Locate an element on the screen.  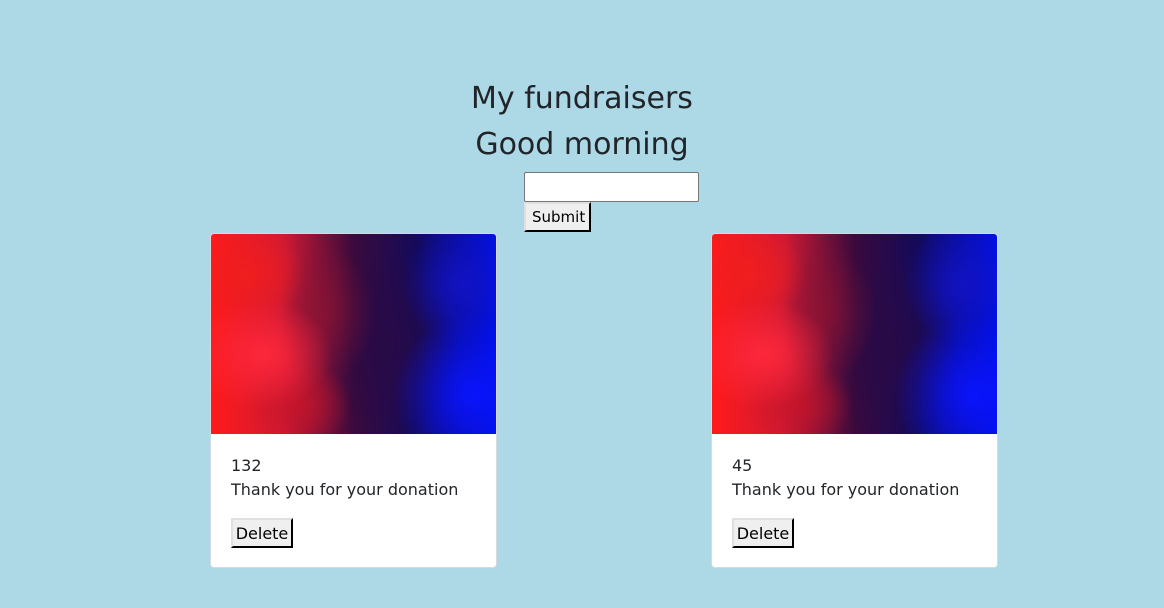
fundraiser-input is located at coordinates (611, 187).